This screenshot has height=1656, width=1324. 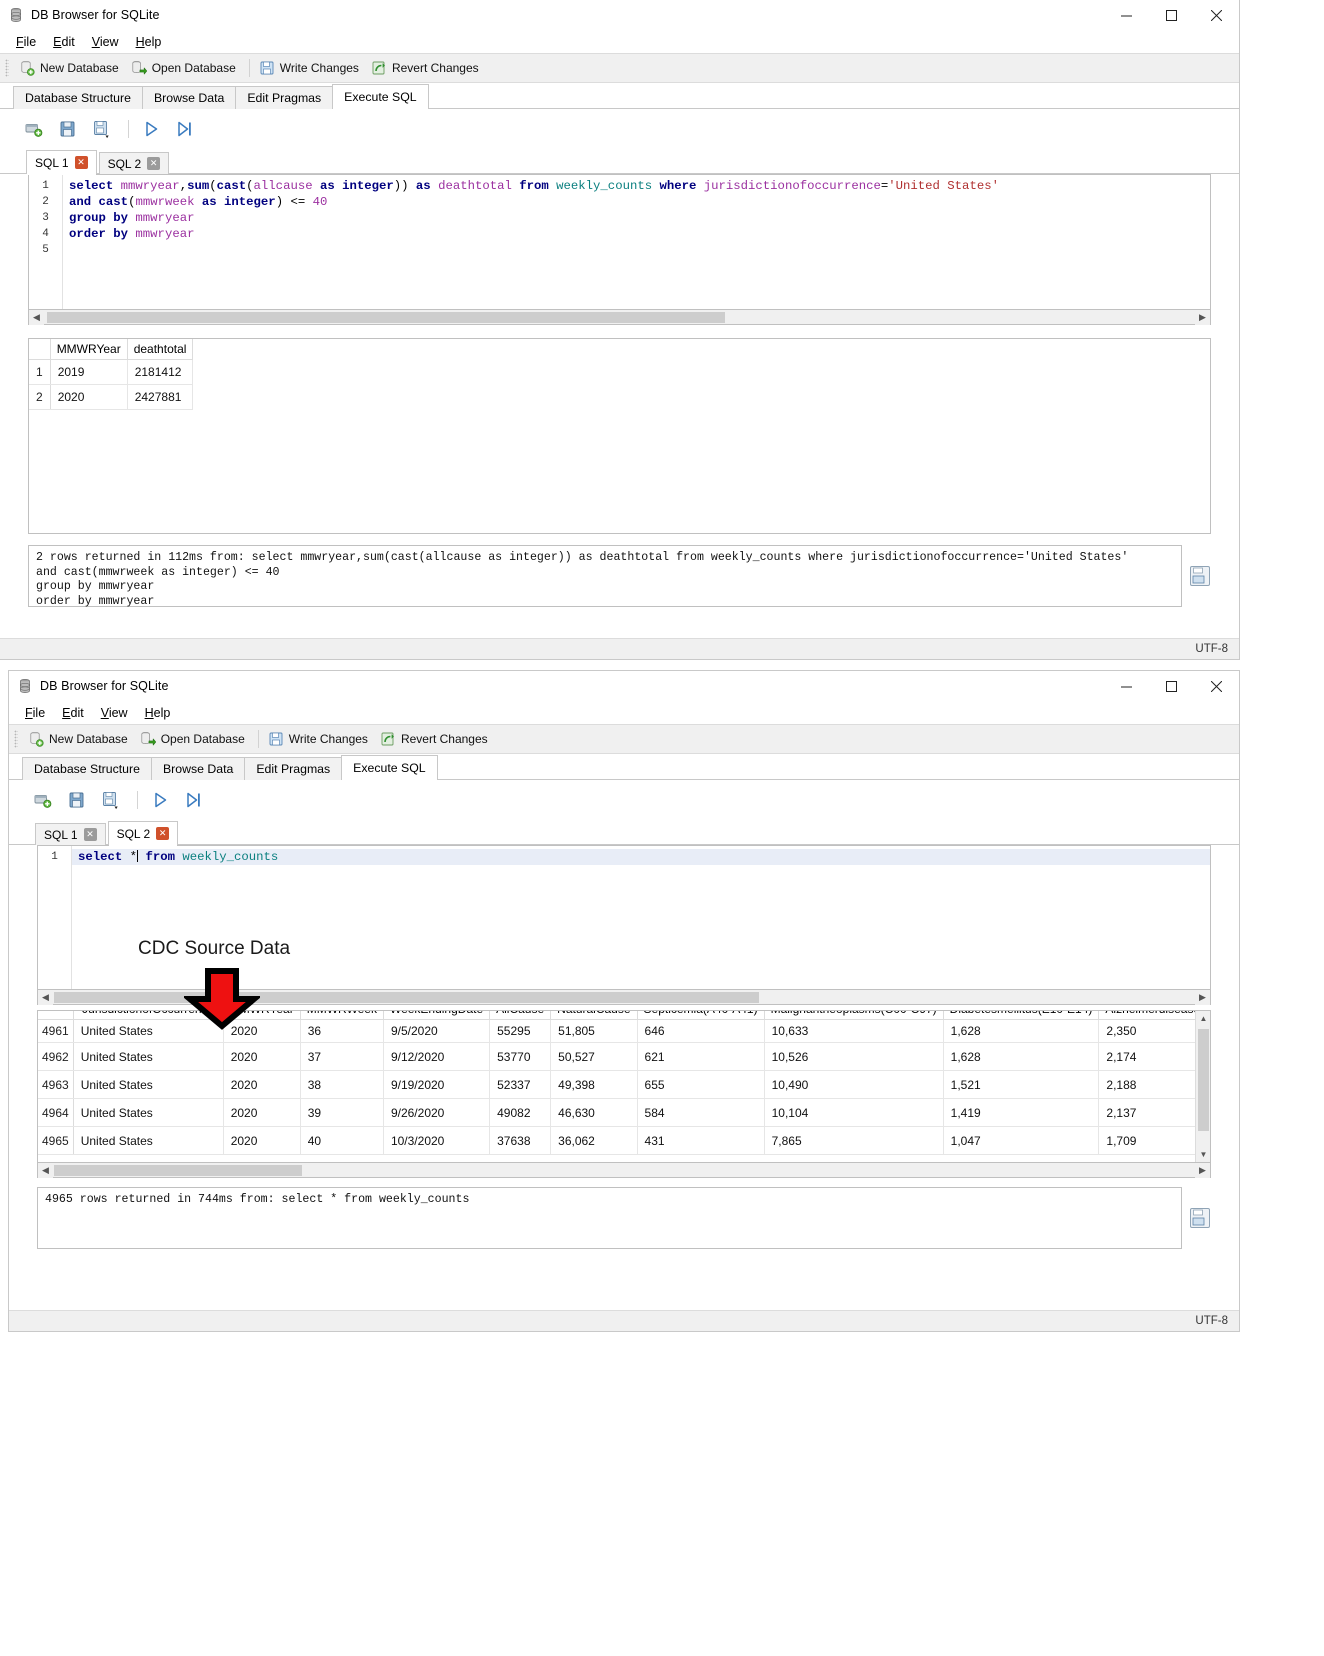 I want to click on window2-editor-hscrollbar: ◀ ▶, so click(x=624, y=997).